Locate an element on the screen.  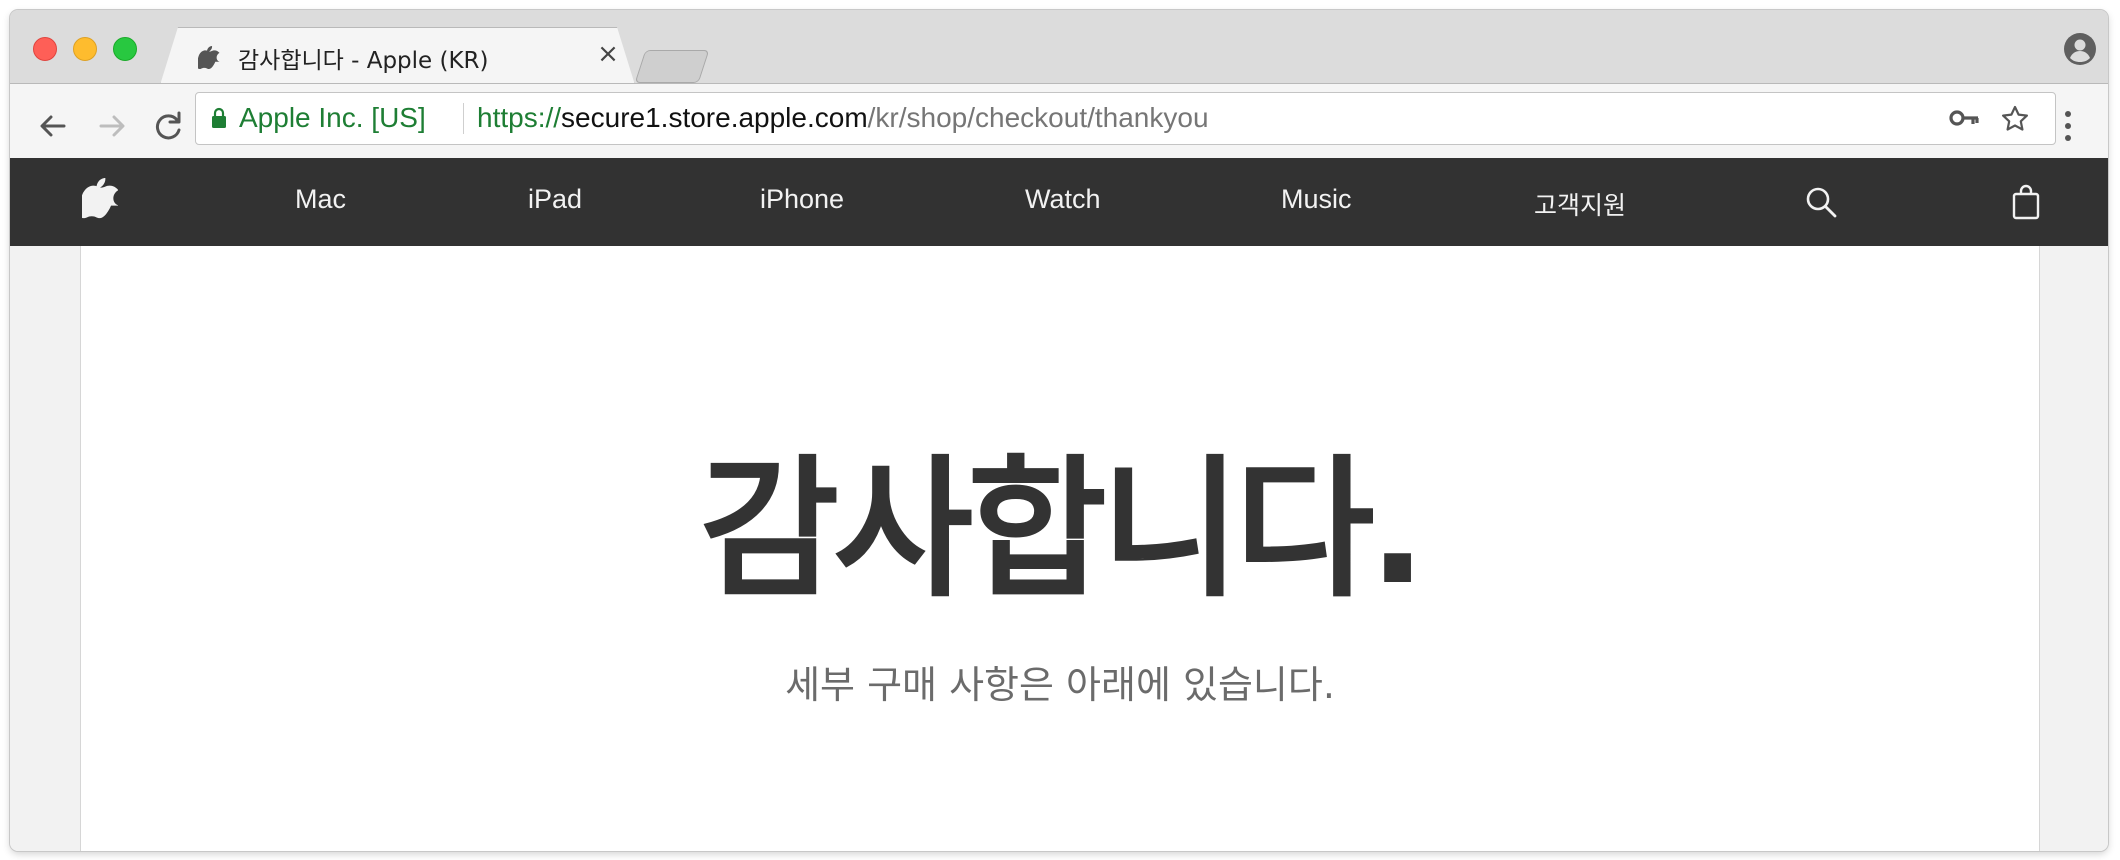
apple-global-nav: Mac iPad iPhone Watch Music 고객지원 is located at coordinates (1059, 202).